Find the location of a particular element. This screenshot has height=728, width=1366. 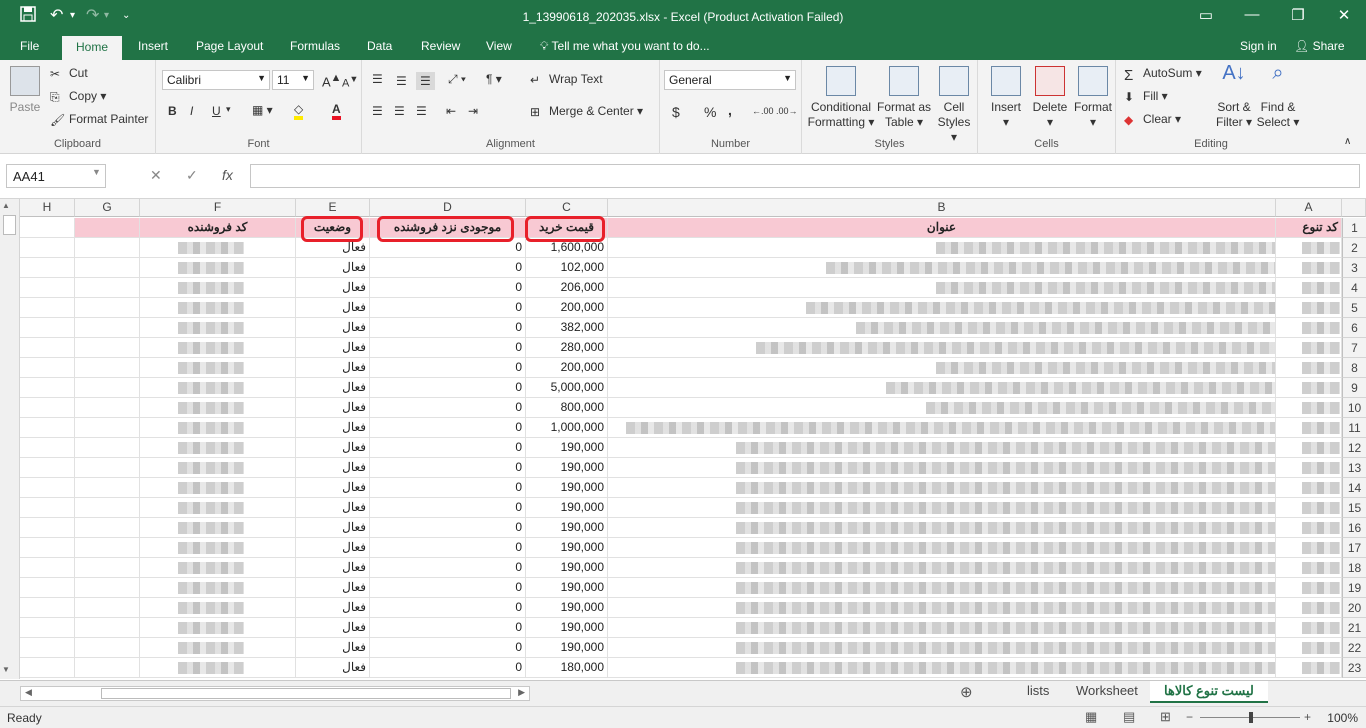

row-header-9: 9 is located at coordinates (1354, 388).